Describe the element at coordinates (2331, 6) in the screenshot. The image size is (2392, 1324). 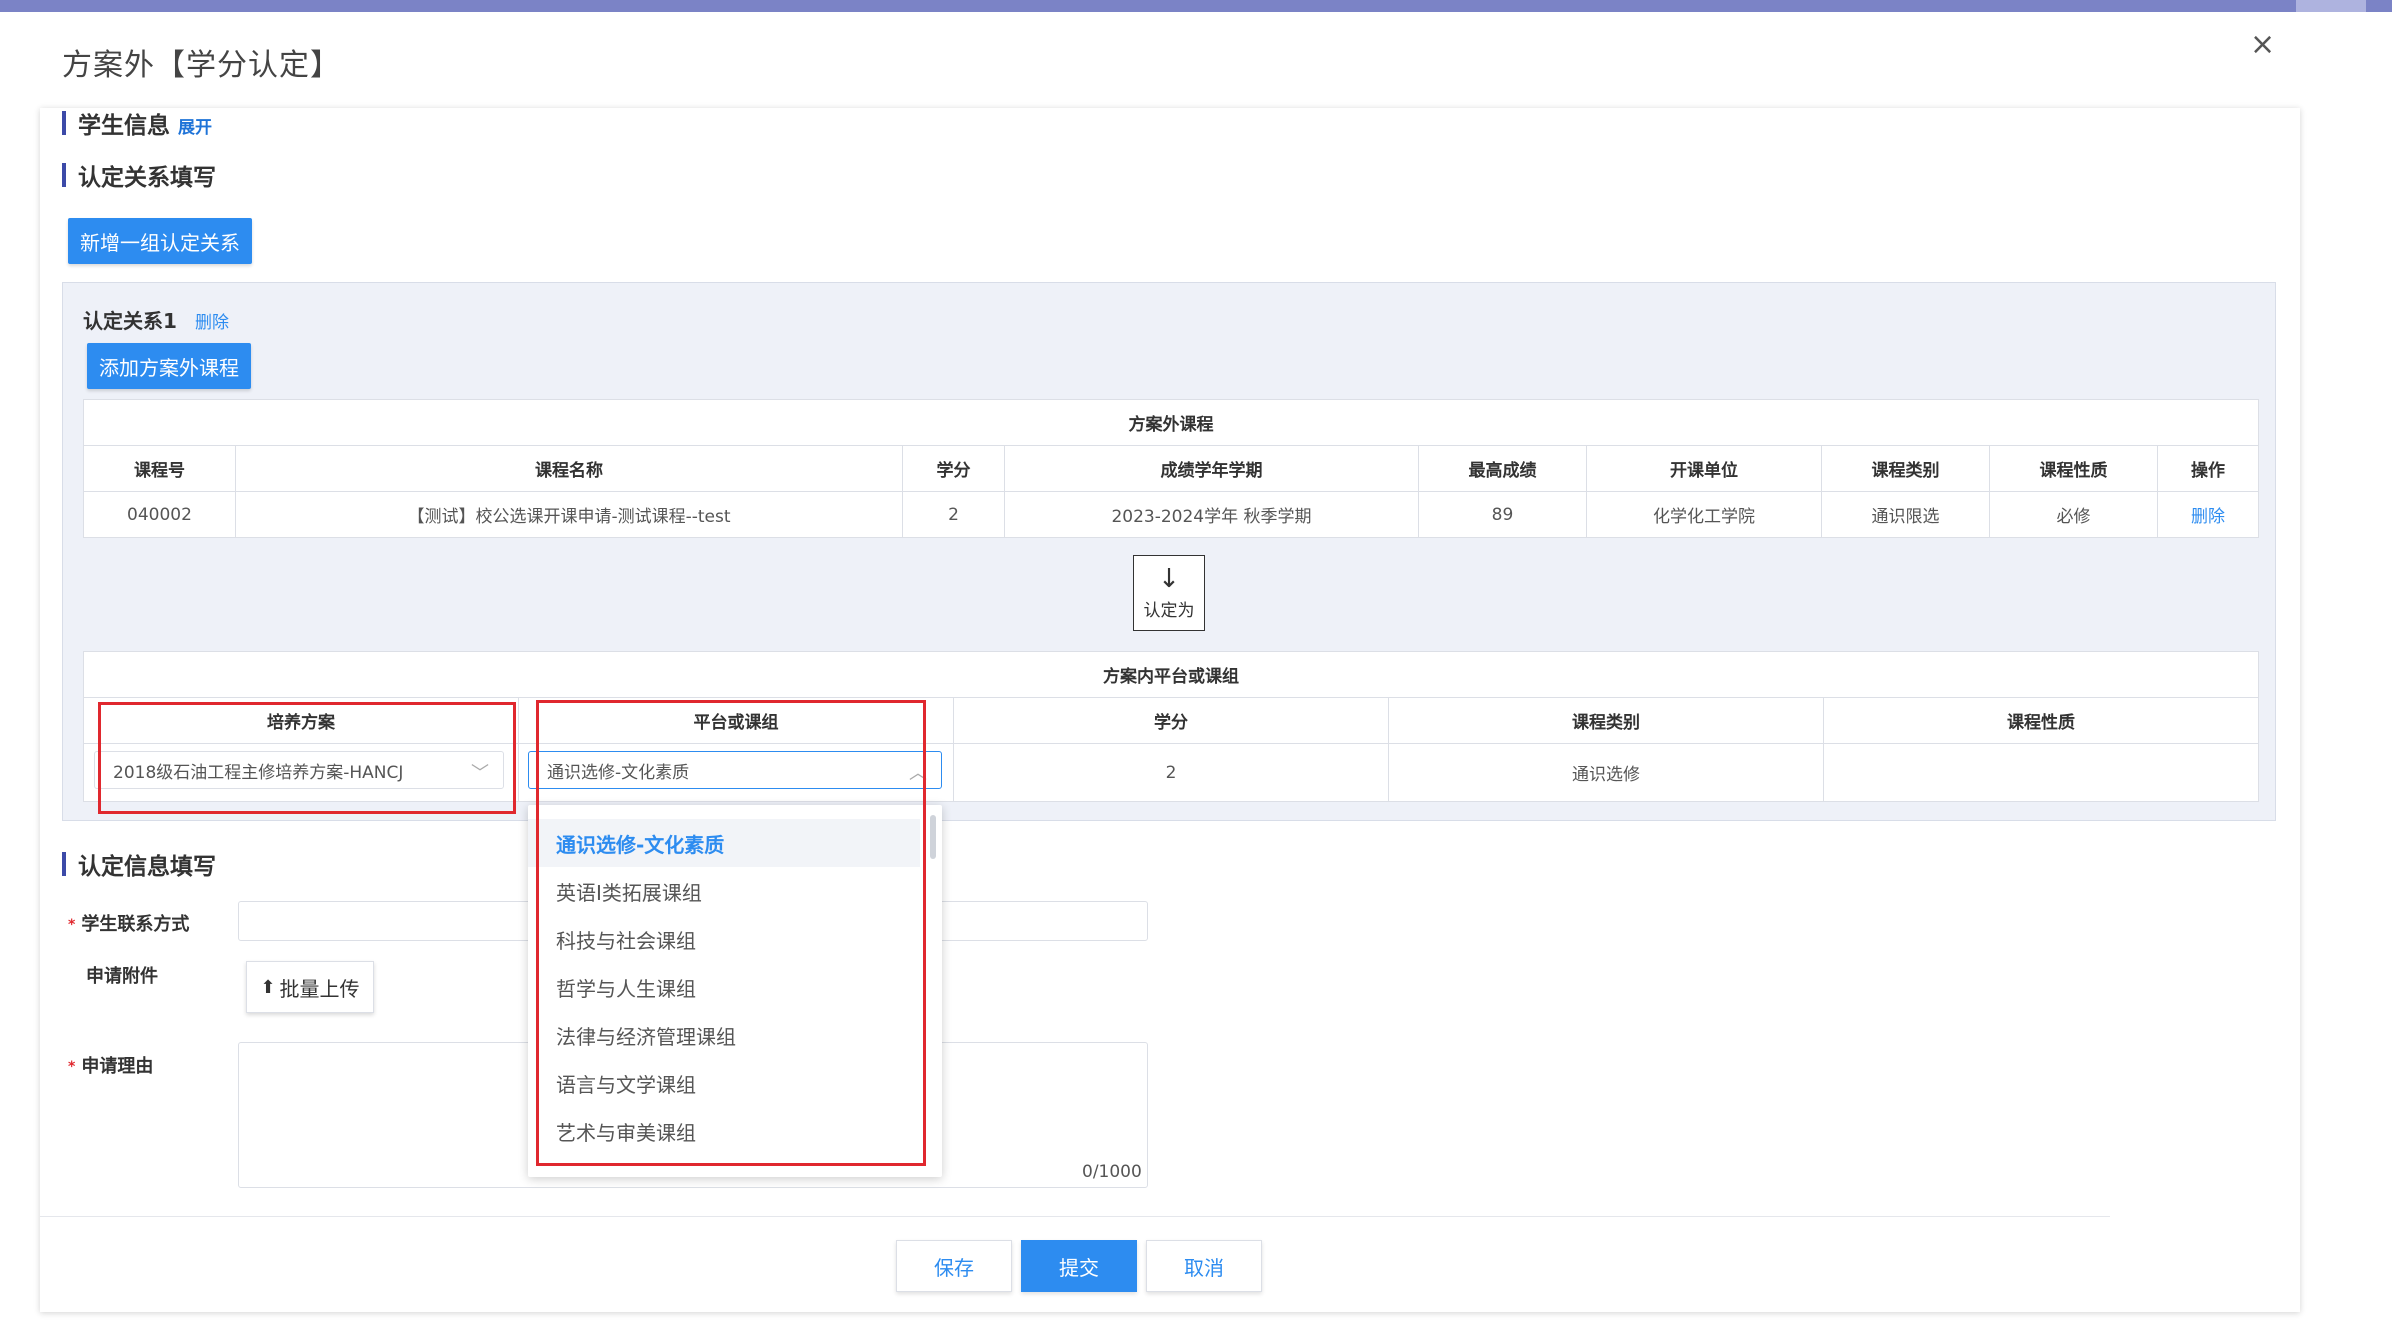
I see `top-bar-segment` at that location.